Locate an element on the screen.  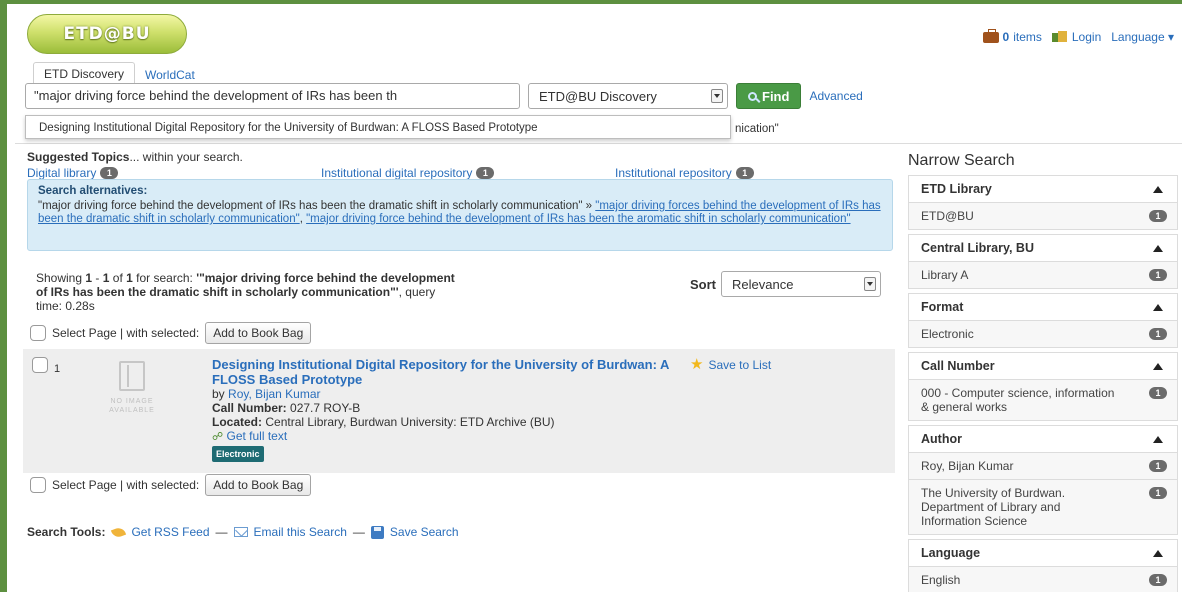
topic-institutional-digital-repository: Institutional digital repository 1 is located at coordinates (408, 173).